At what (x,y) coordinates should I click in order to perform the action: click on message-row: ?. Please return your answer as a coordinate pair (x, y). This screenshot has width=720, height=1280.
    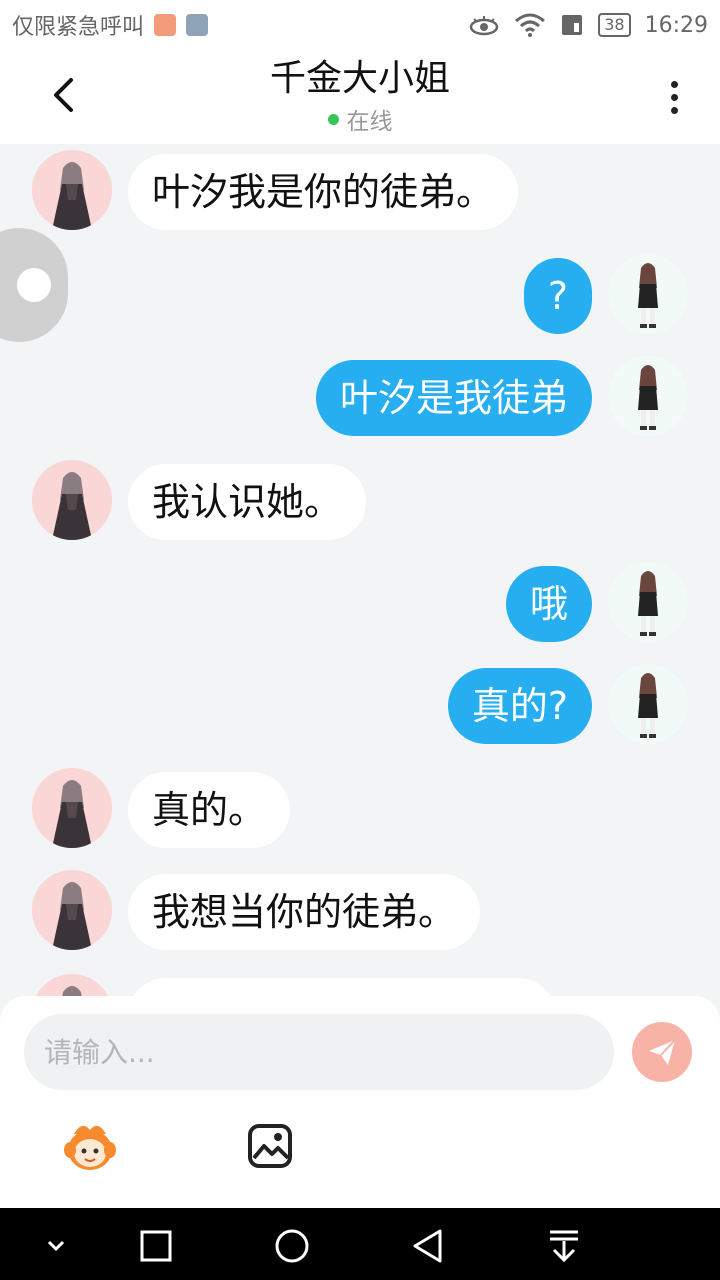
    Looking at the image, I should click on (360, 294).